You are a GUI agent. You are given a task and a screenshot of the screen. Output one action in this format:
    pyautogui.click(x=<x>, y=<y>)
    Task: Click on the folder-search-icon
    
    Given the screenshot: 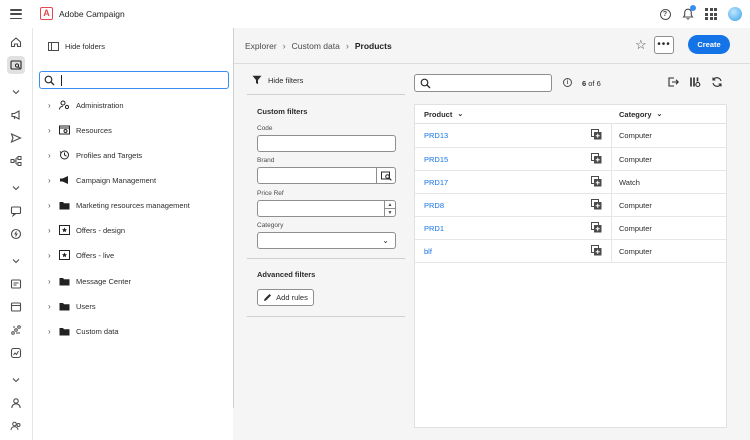 What is the action you would take?
    pyautogui.click(x=386, y=176)
    